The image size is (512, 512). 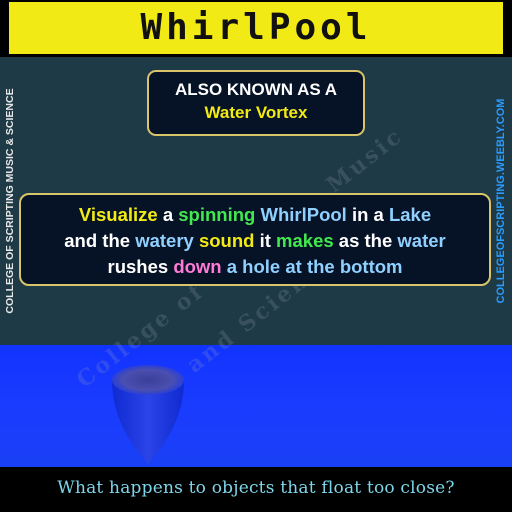 What do you see at coordinates (200, 266) in the screenshot?
I see `description-segment: down` at bounding box center [200, 266].